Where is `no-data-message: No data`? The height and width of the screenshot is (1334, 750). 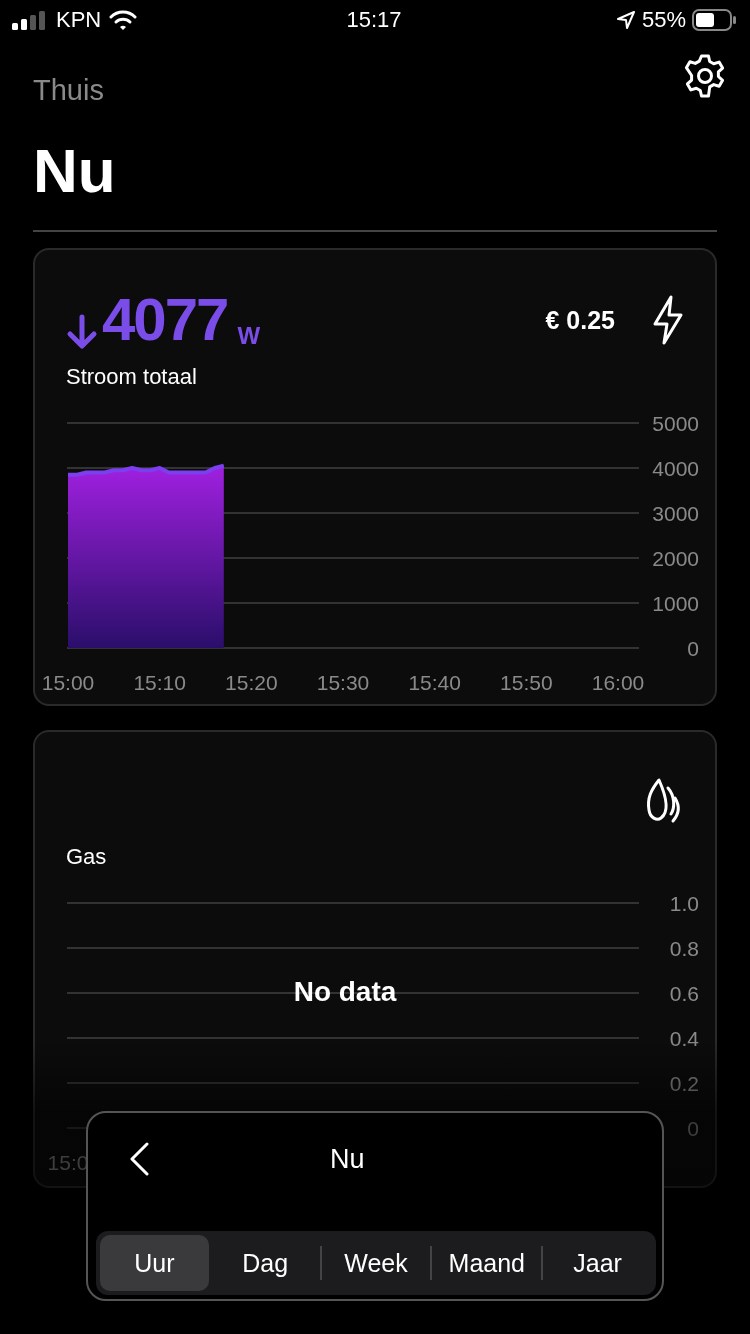
no-data-message: No data is located at coordinates (345, 992).